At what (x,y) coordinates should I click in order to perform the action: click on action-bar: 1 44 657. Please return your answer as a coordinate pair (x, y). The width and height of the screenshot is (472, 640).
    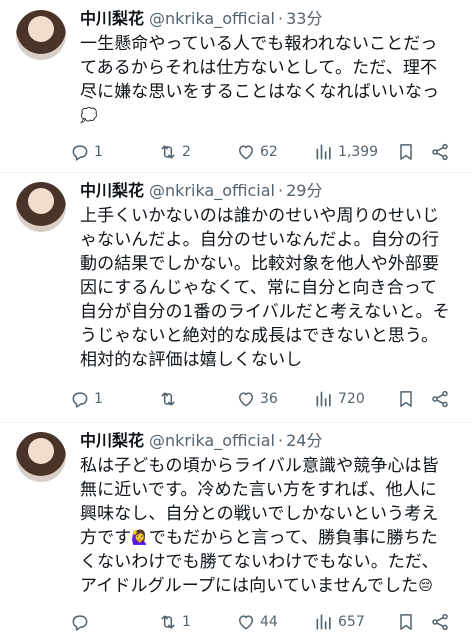
    Looking at the image, I should click on (262, 622).